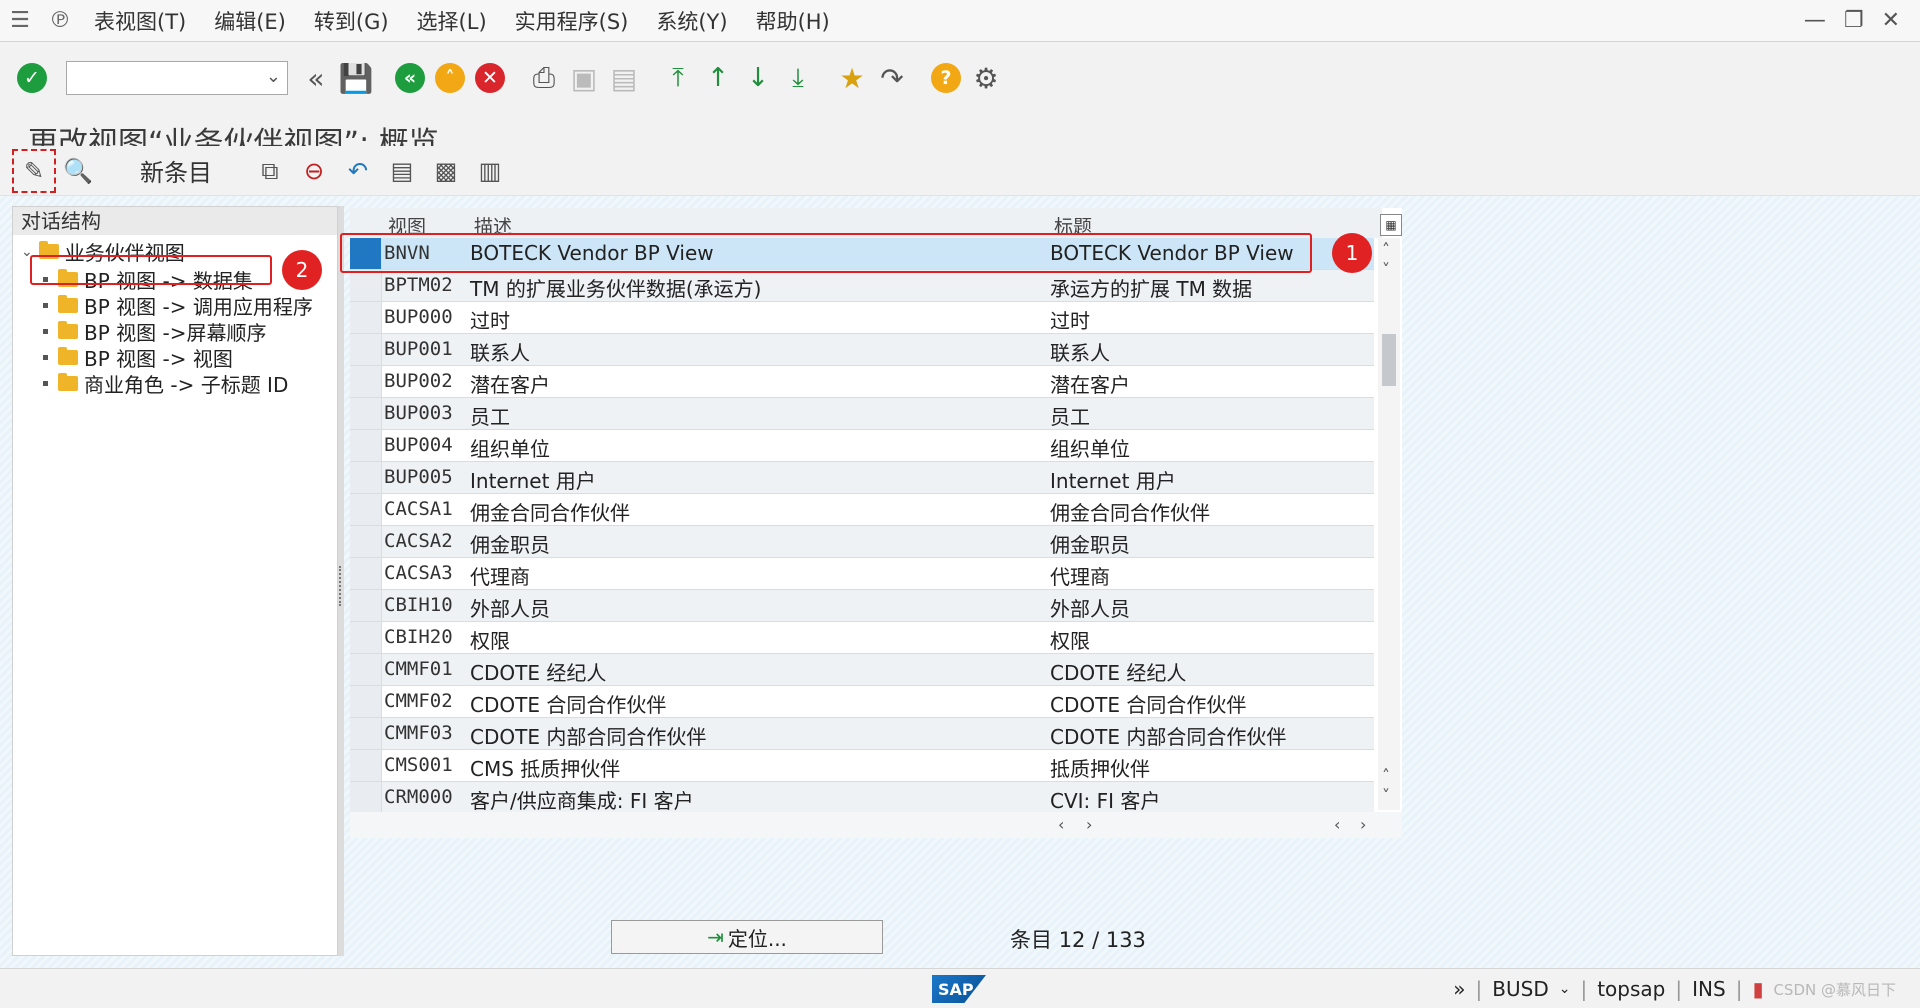  Describe the element at coordinates (490, 639) in the screenshot. I see `cell-description: 权限` at that location.